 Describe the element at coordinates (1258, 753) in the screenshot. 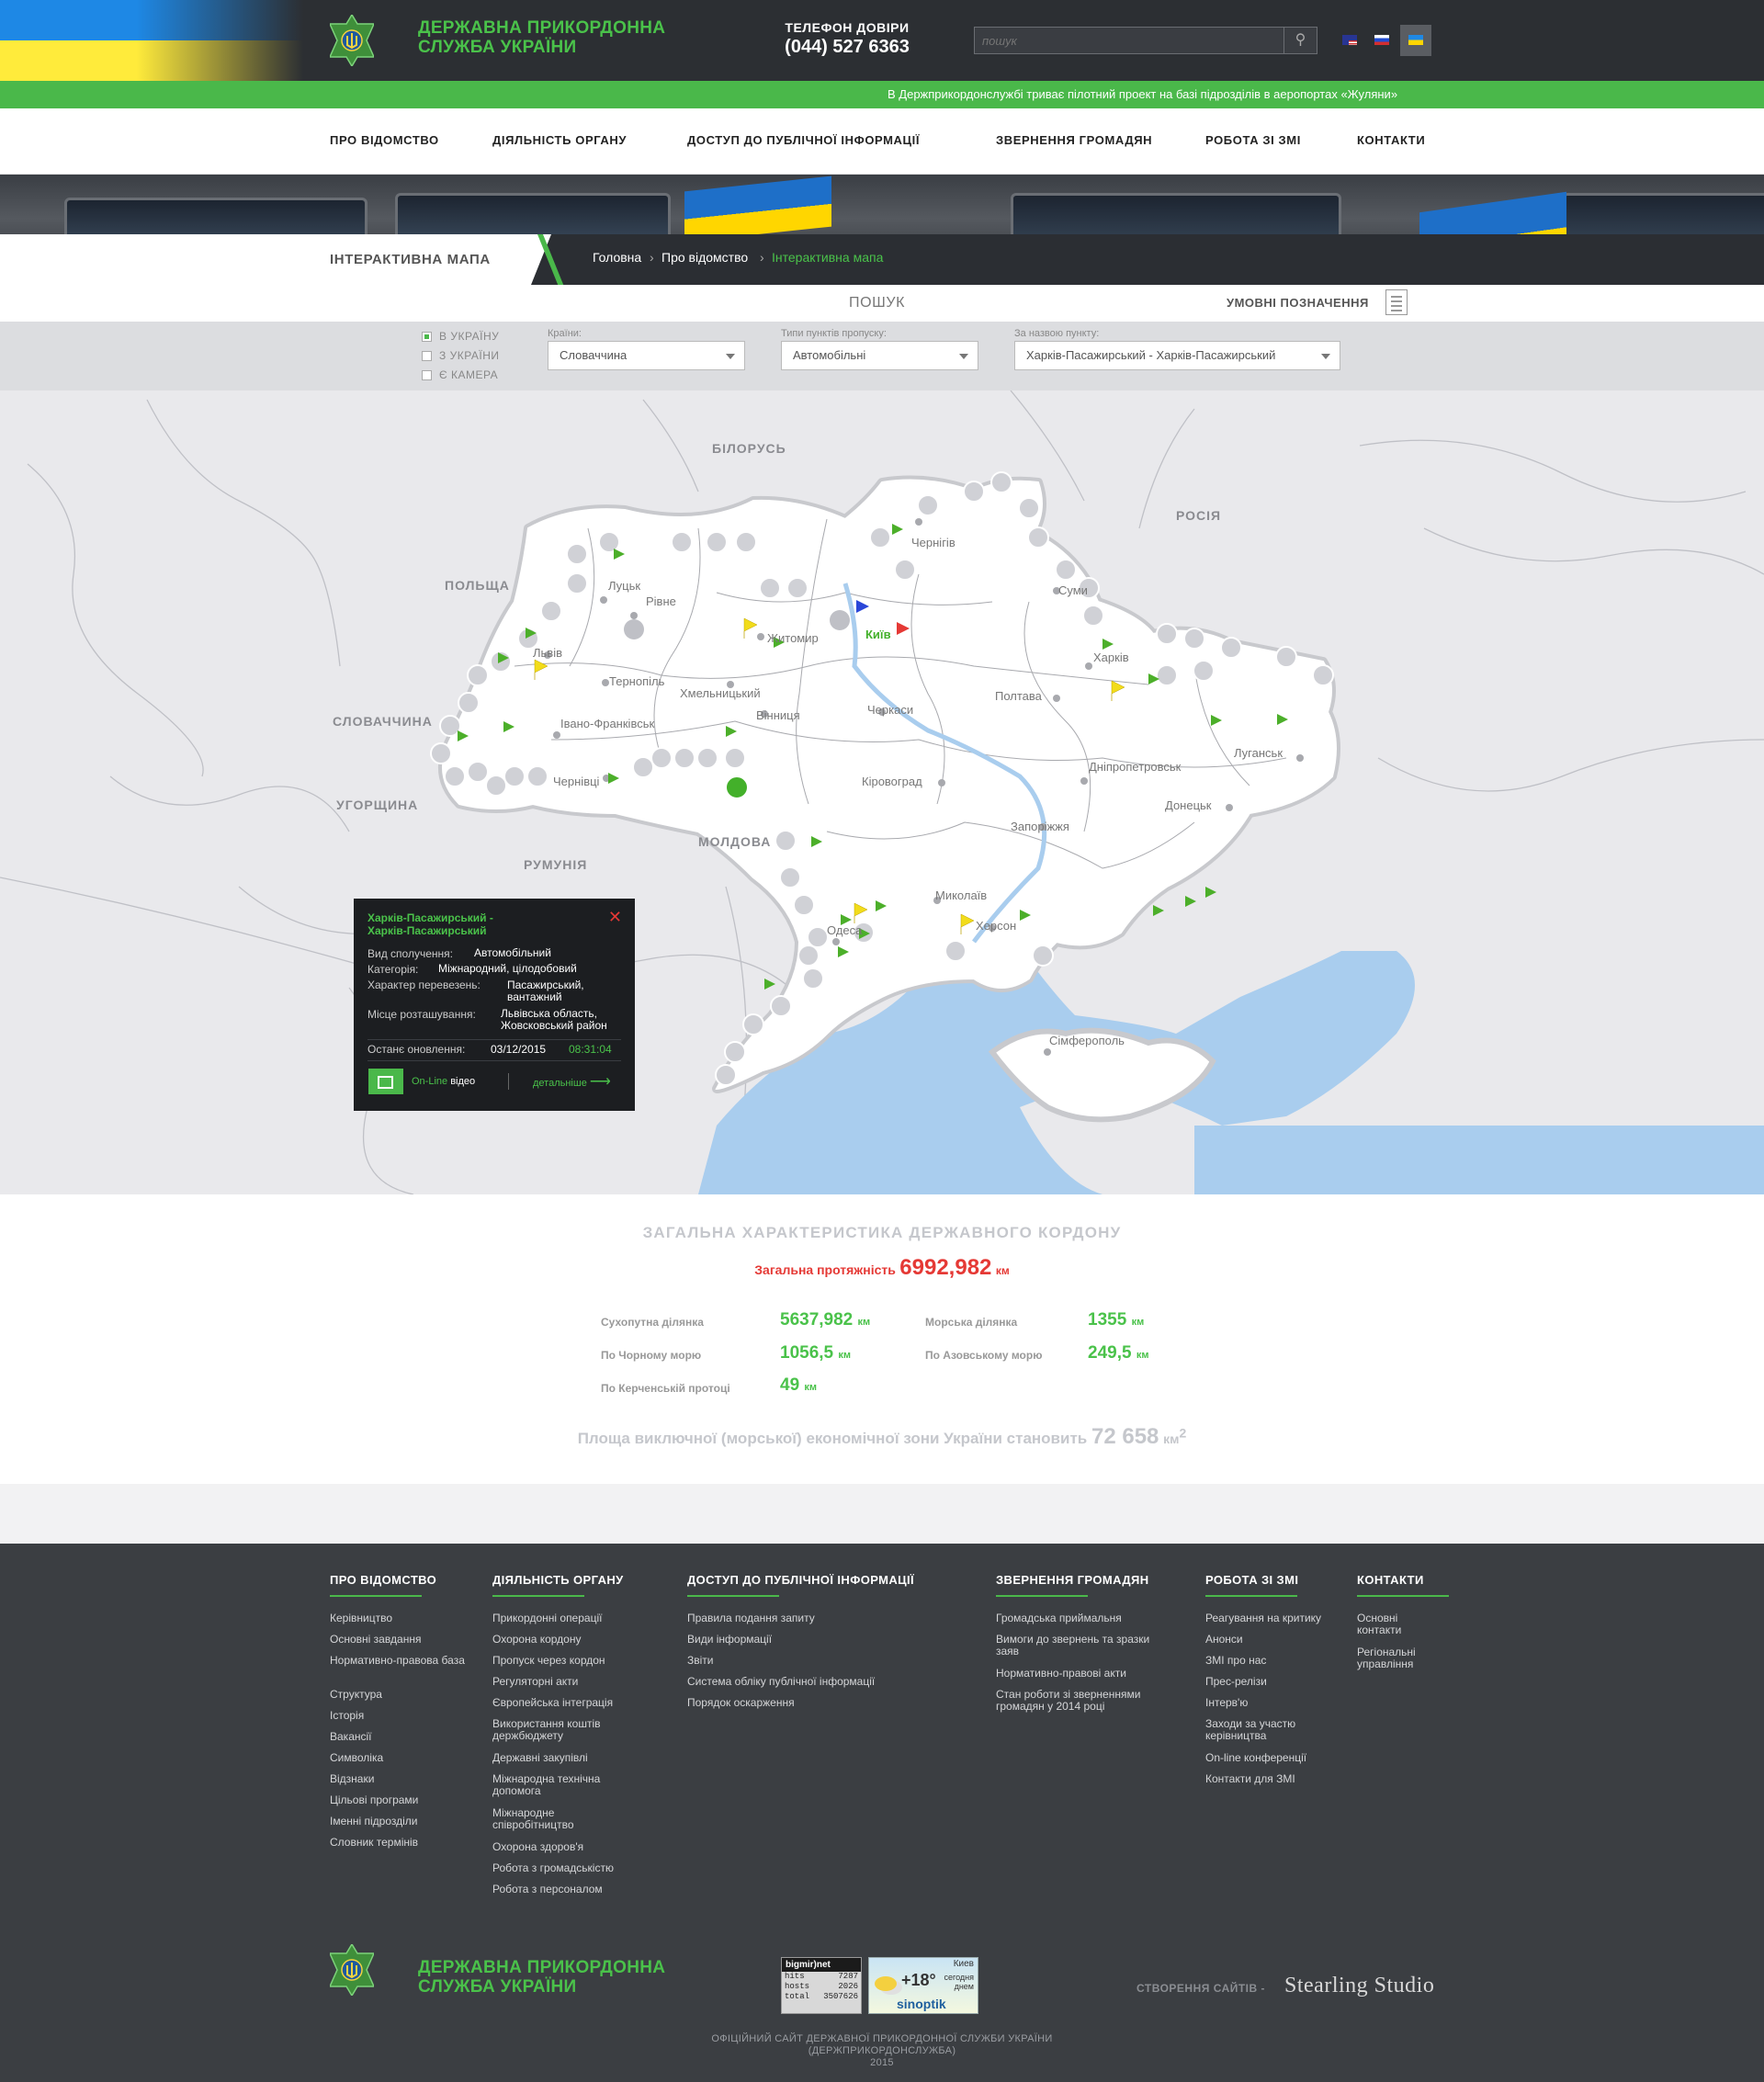

I see `city-label: Луганськ` at that location.